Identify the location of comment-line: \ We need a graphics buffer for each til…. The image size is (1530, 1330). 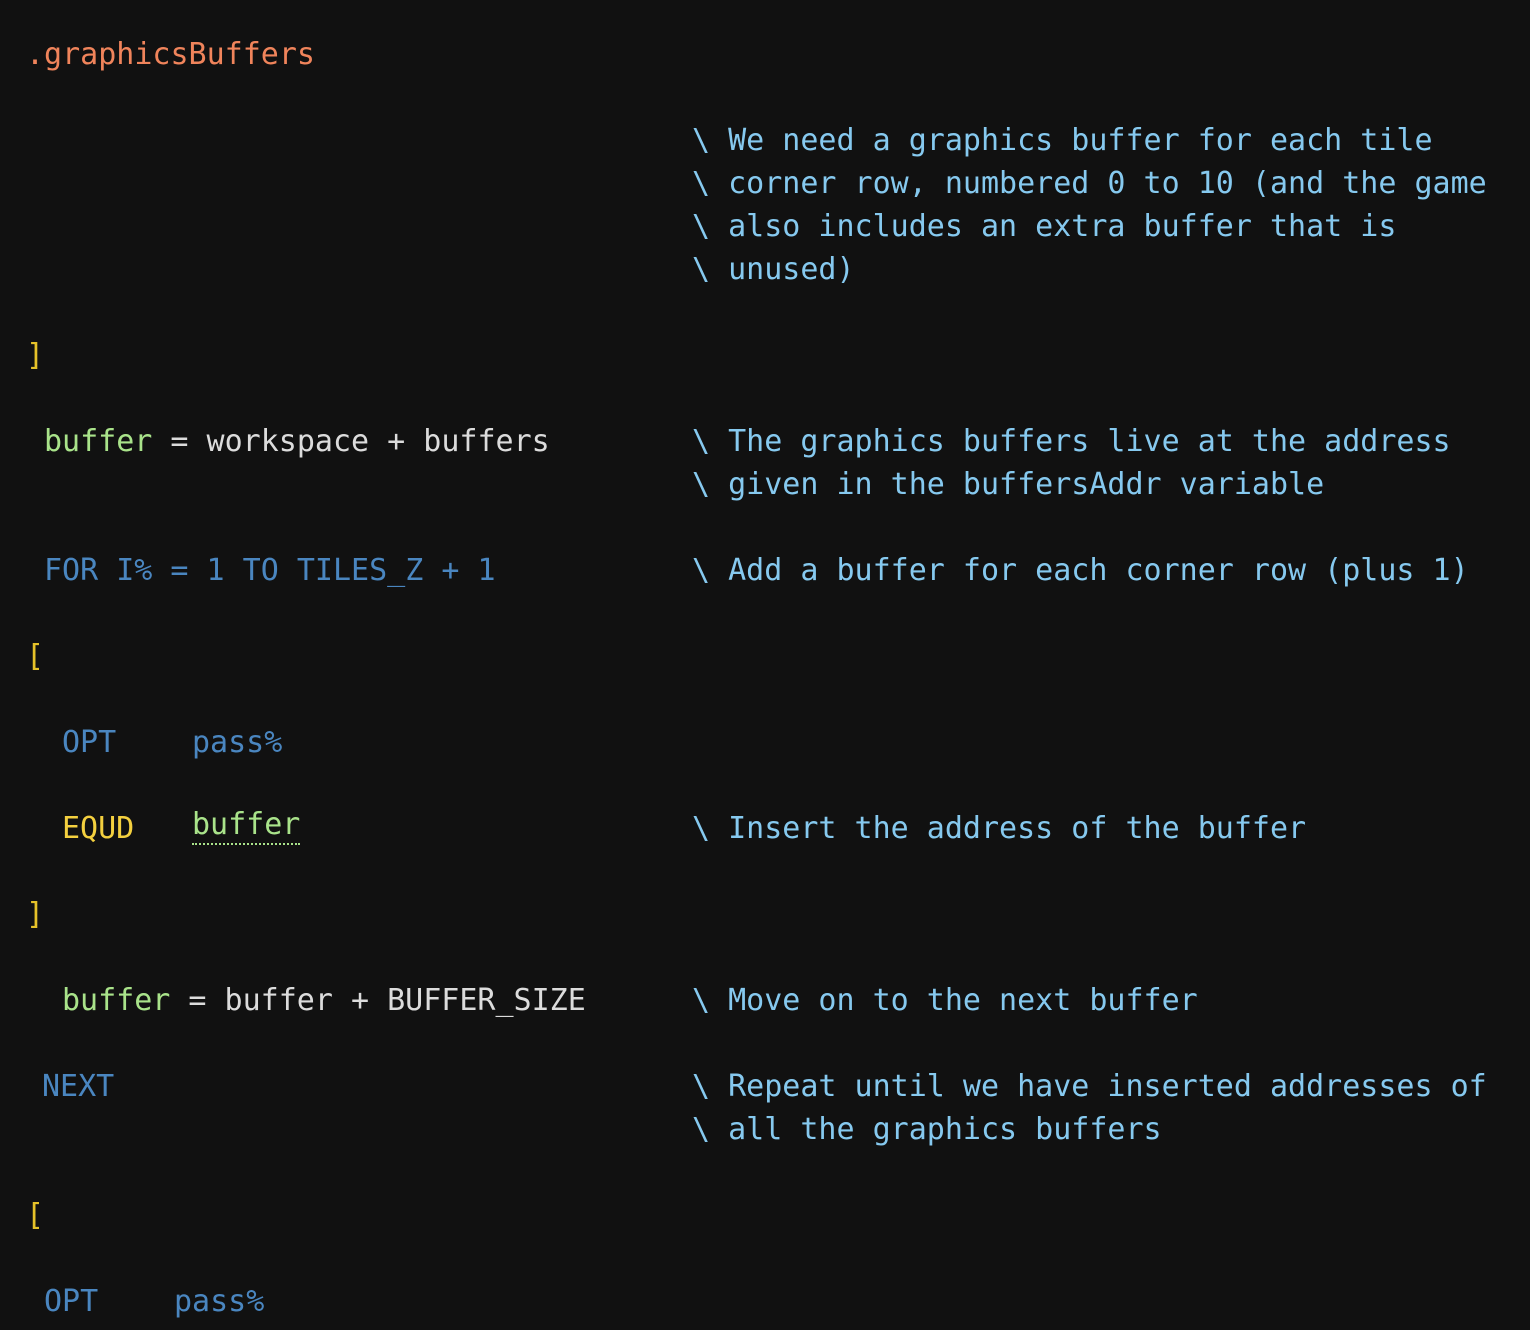
(1062, 140).